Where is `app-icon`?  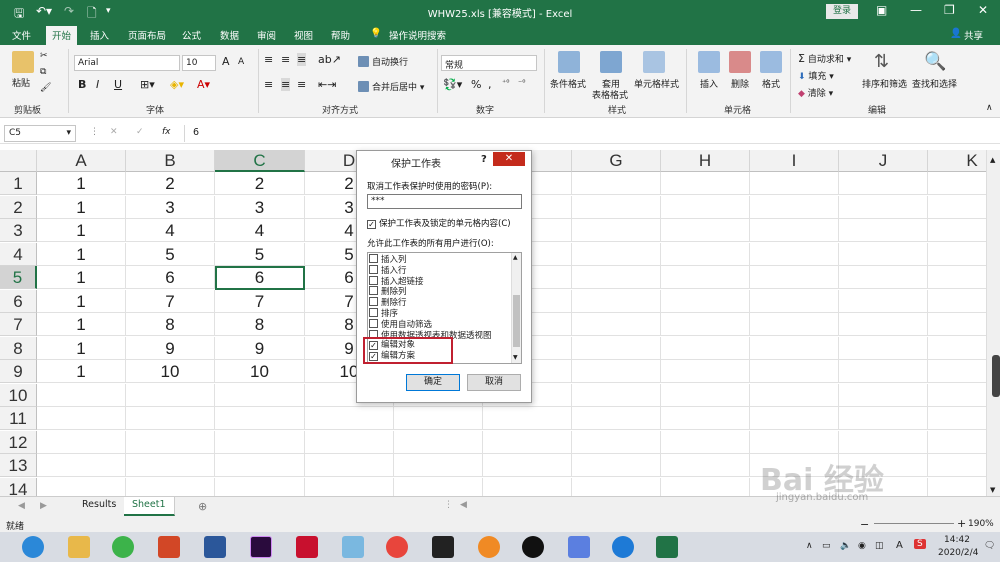 app-icon is located at coordinates (579, 547).